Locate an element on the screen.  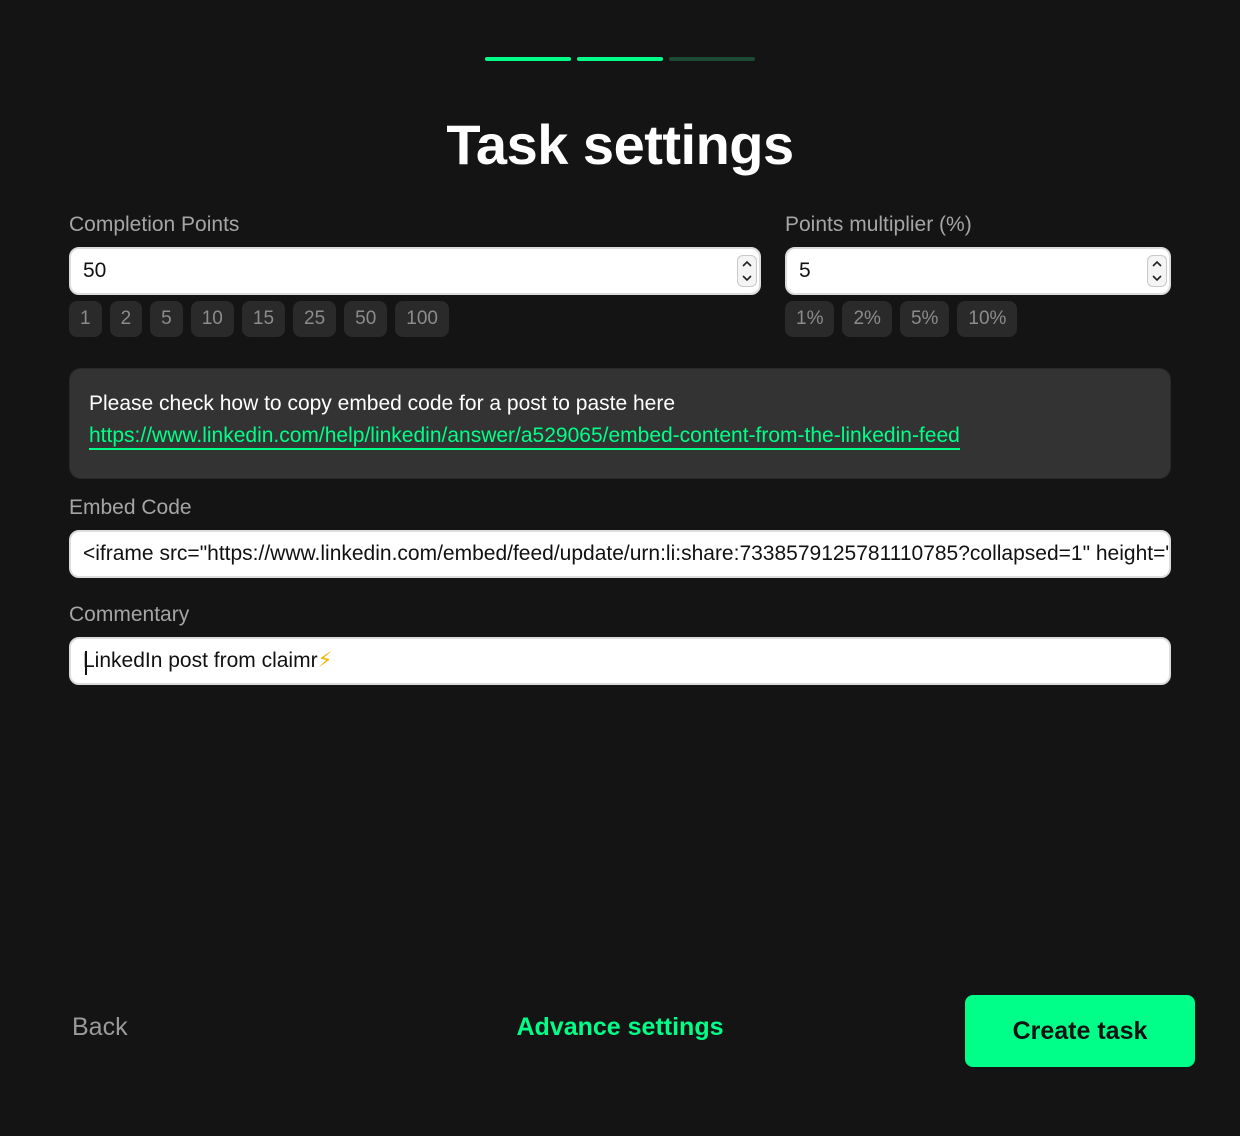
text-cursor is located at coordinates (86, 663).